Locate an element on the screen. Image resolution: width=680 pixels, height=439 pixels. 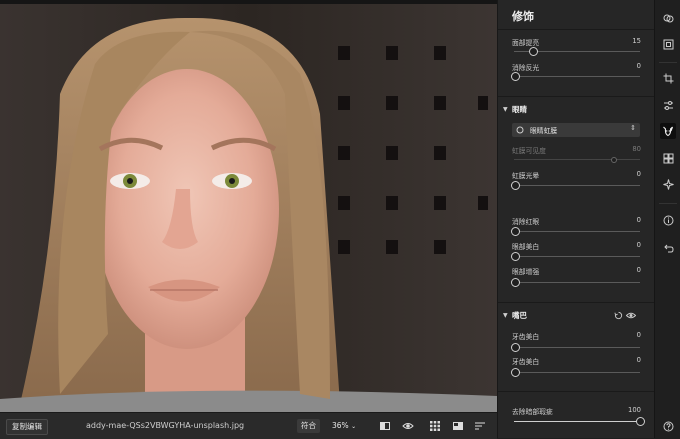
eye-whiten-value: 0 is located at coordinates (638, 245).